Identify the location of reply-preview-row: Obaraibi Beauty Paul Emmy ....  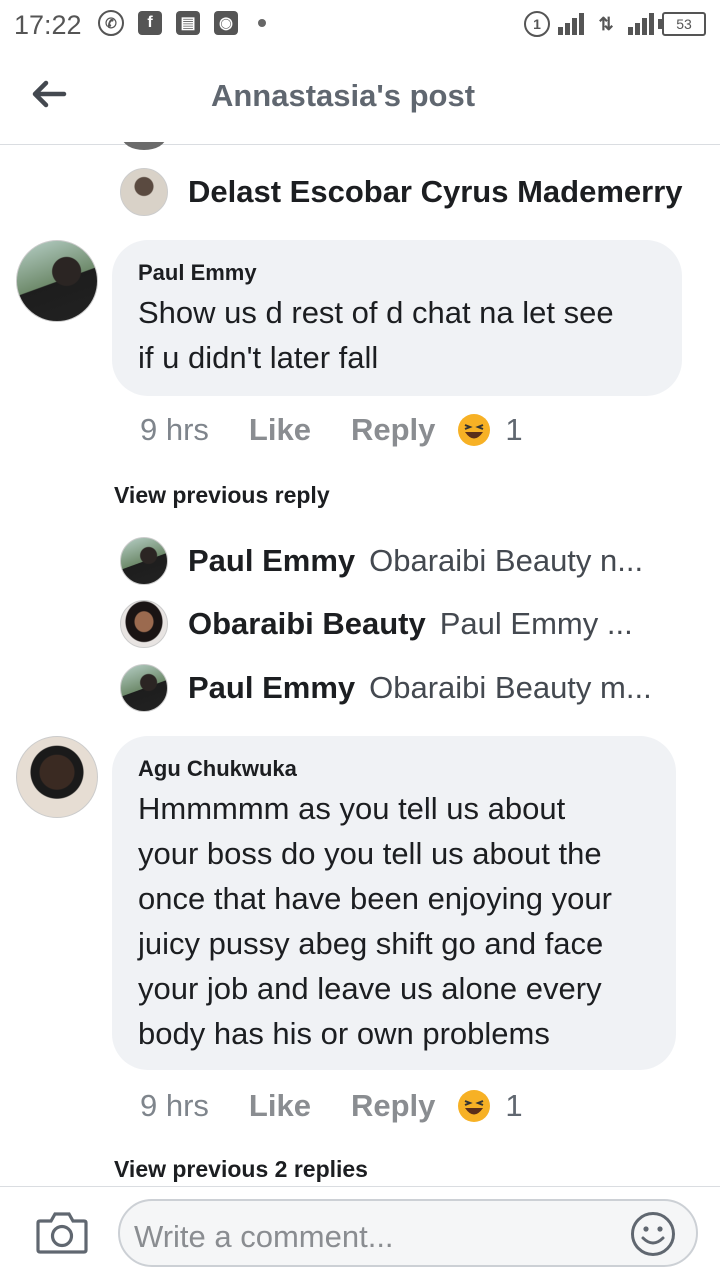
(376, 624).